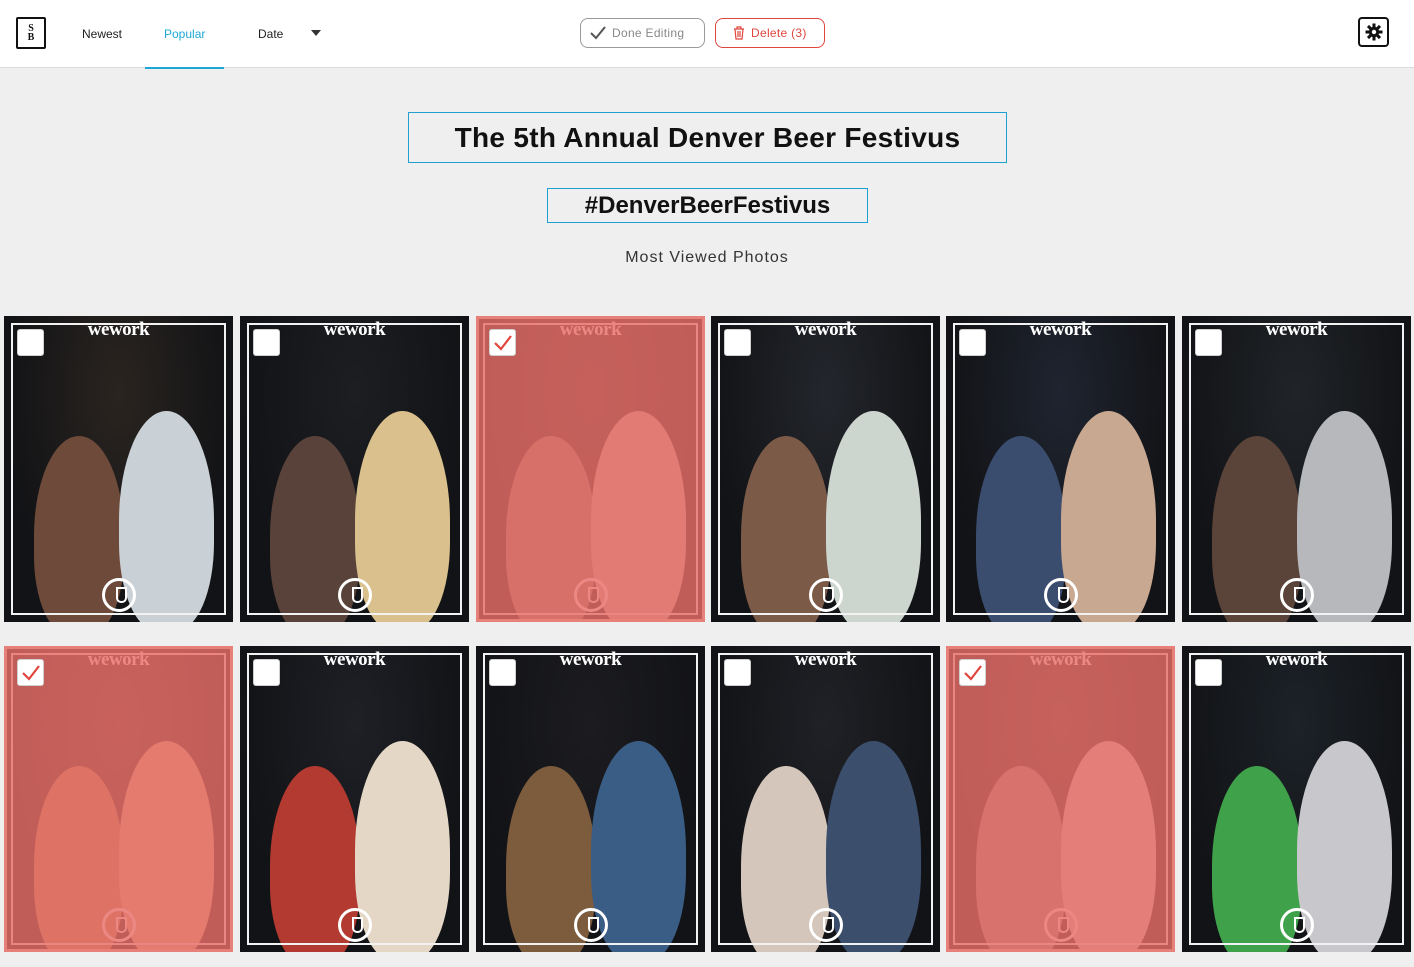 The height and width of the screenshot is (967, 1414). What do you see at coordinates (779, 33) in the screenshot?
I see `delete-label: Delete (3)` at bounding box center [779, 33].